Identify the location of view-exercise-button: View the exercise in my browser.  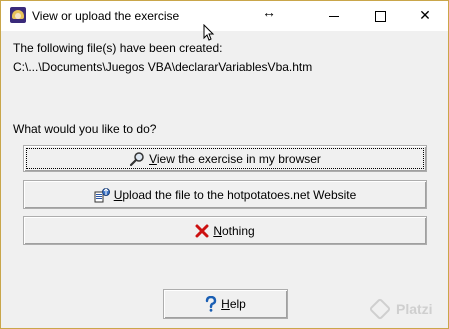
(225, 158).